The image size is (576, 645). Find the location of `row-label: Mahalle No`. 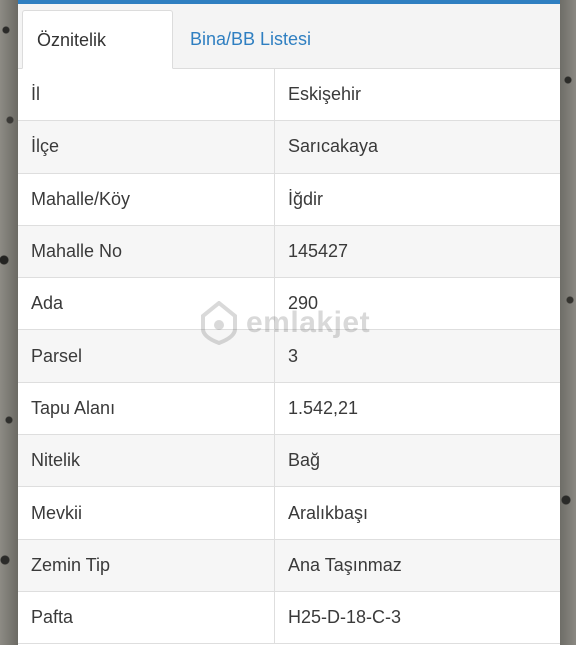

row-label: Mahalle No is located at coordinates (146, 251).